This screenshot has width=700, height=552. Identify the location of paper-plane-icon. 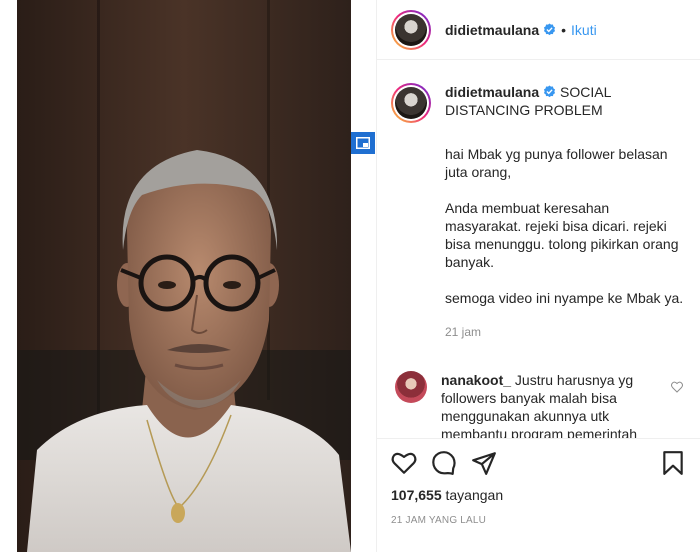
(484, 463).